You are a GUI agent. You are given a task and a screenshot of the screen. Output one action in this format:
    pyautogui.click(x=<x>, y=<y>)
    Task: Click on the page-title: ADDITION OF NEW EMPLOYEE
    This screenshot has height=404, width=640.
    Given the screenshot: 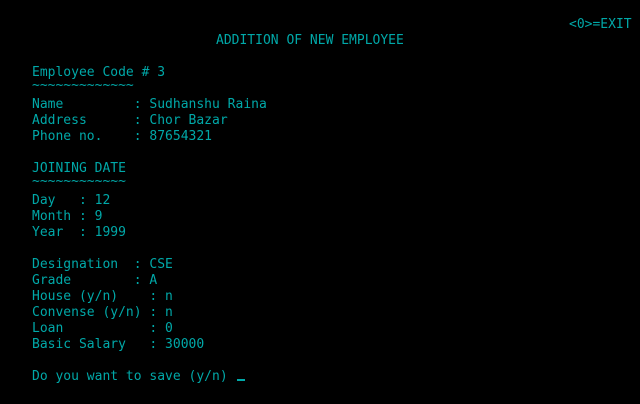 What is the action you would take?
    pyautogui.click(x=310, y=40)
    